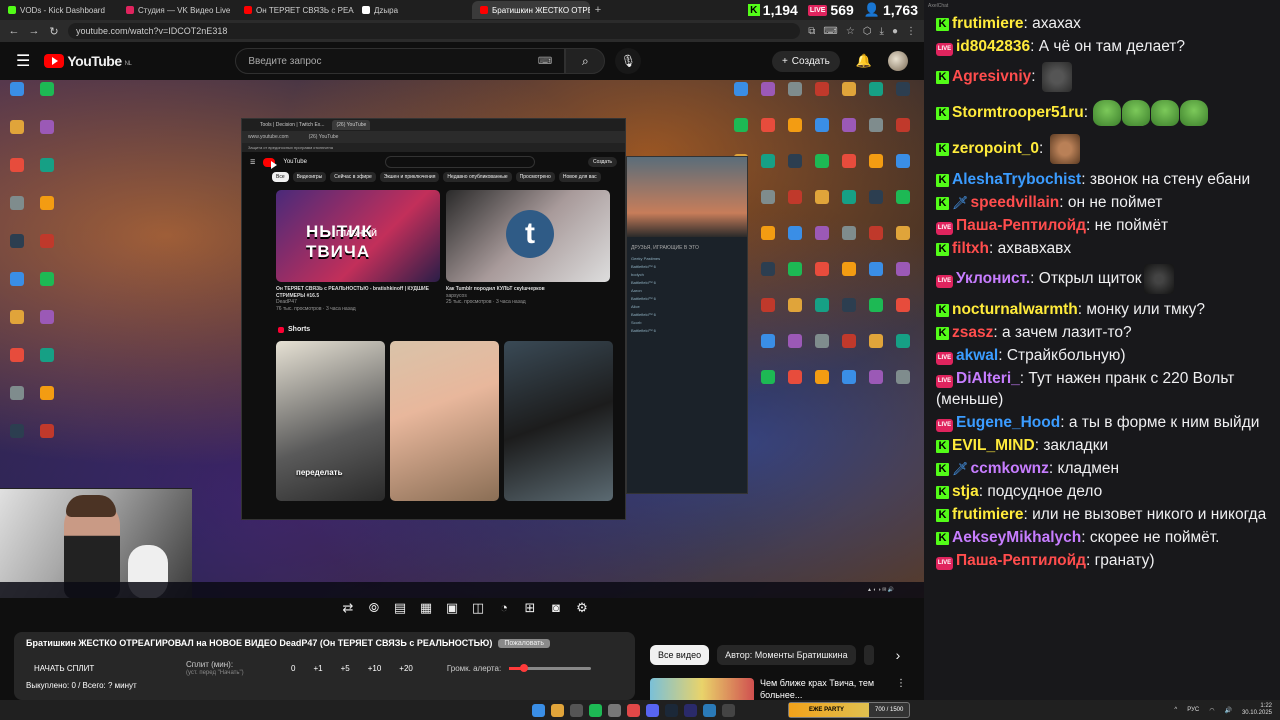 Image resolution: width=1280 pixels, height=720 pixels. Describe the element at coordinates (545, 61) in the screenshot. I see `keyboard-icon: ⌨` at that location.